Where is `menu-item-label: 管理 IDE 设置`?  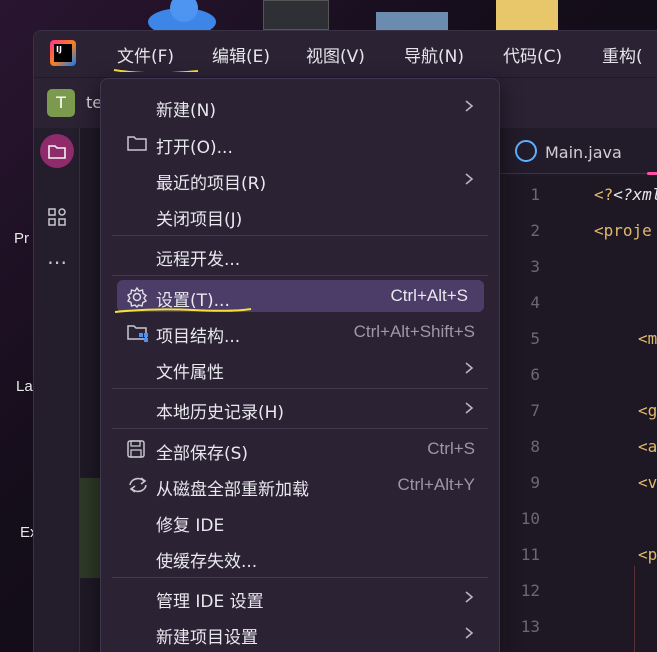 menu-item-label: 管理 IDE 设置 is located at coordinates (210, 602).